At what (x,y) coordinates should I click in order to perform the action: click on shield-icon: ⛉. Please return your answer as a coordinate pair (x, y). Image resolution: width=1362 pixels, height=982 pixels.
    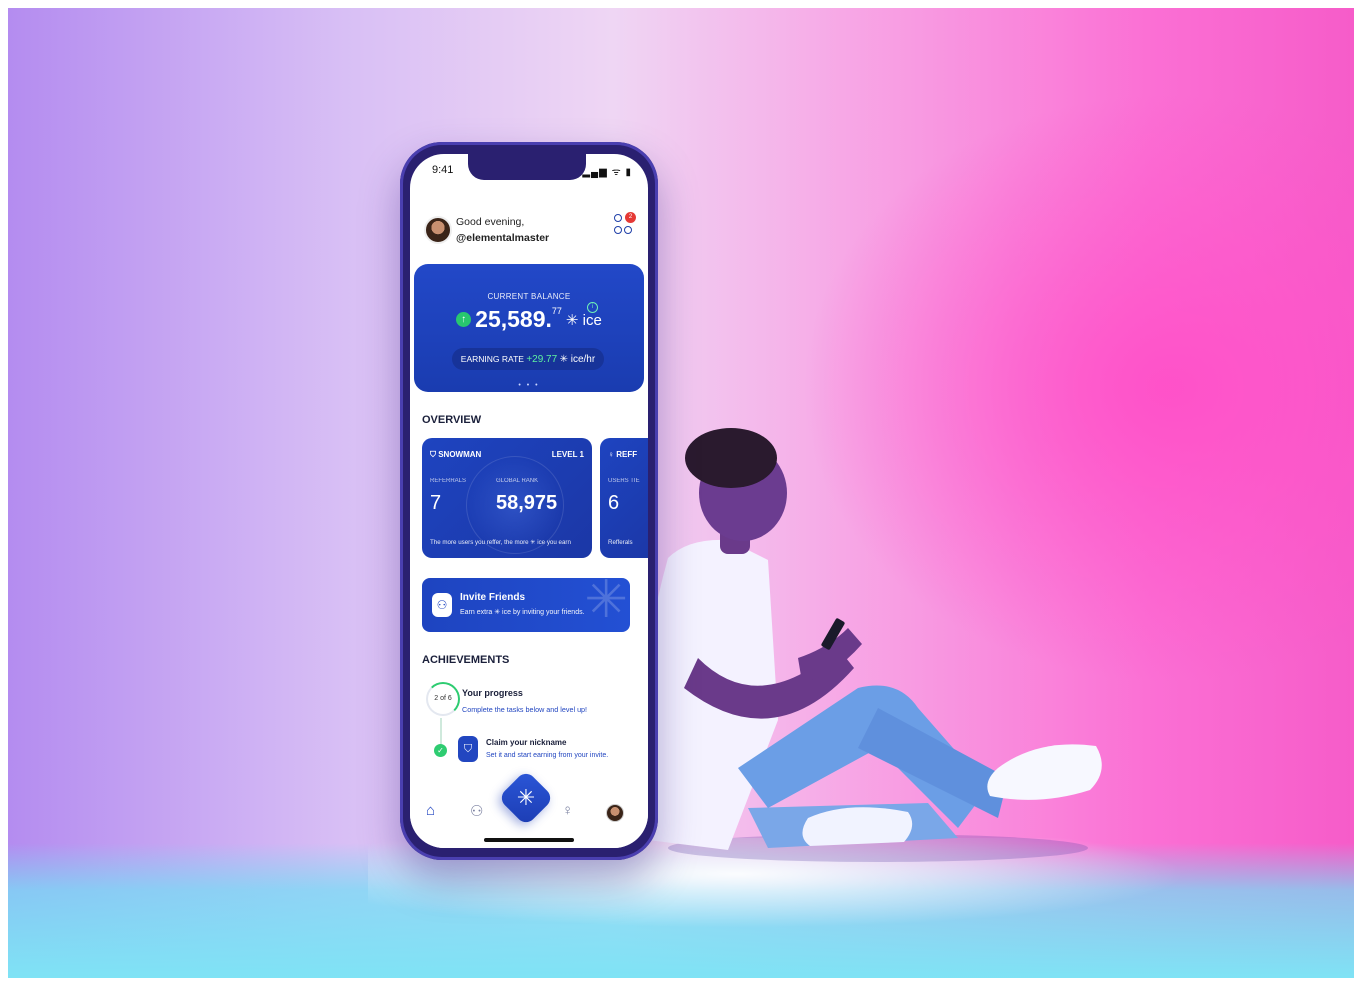
    Looking at the image, I should click on (468, 749).